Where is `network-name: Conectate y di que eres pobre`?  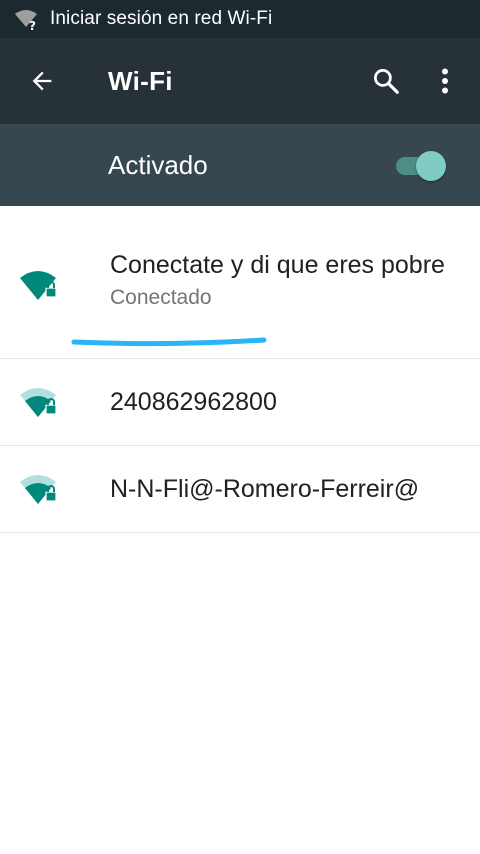 network-name: Conectate y di que eres pobre is located at coordinates (277, 264).